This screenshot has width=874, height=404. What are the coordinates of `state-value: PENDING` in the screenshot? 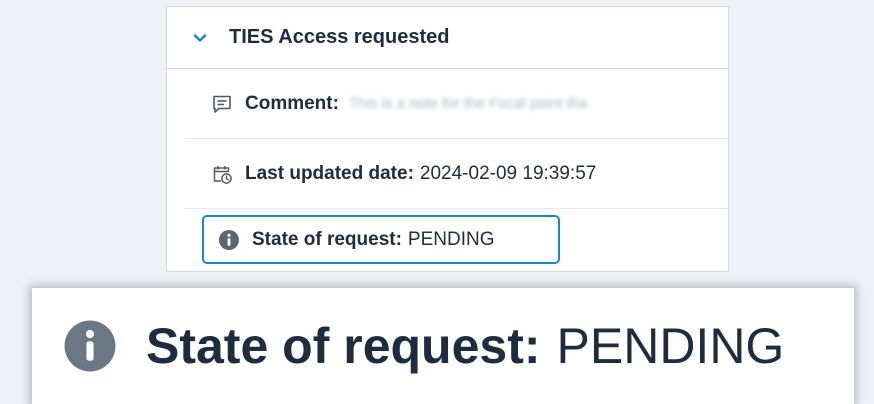 It's located at (451, 239).